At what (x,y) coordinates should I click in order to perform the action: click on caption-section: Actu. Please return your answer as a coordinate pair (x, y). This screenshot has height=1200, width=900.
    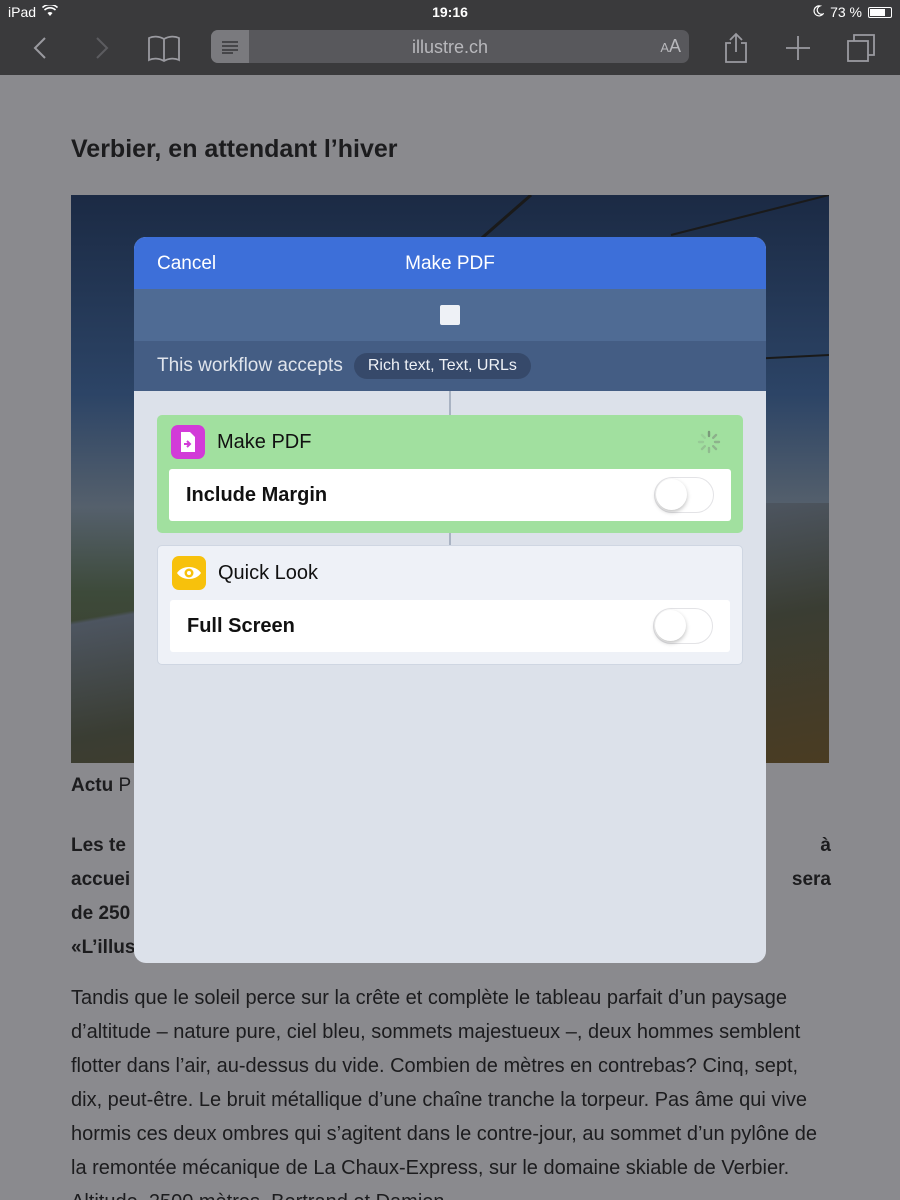
    Looking at the image, I should click on (92, 785).